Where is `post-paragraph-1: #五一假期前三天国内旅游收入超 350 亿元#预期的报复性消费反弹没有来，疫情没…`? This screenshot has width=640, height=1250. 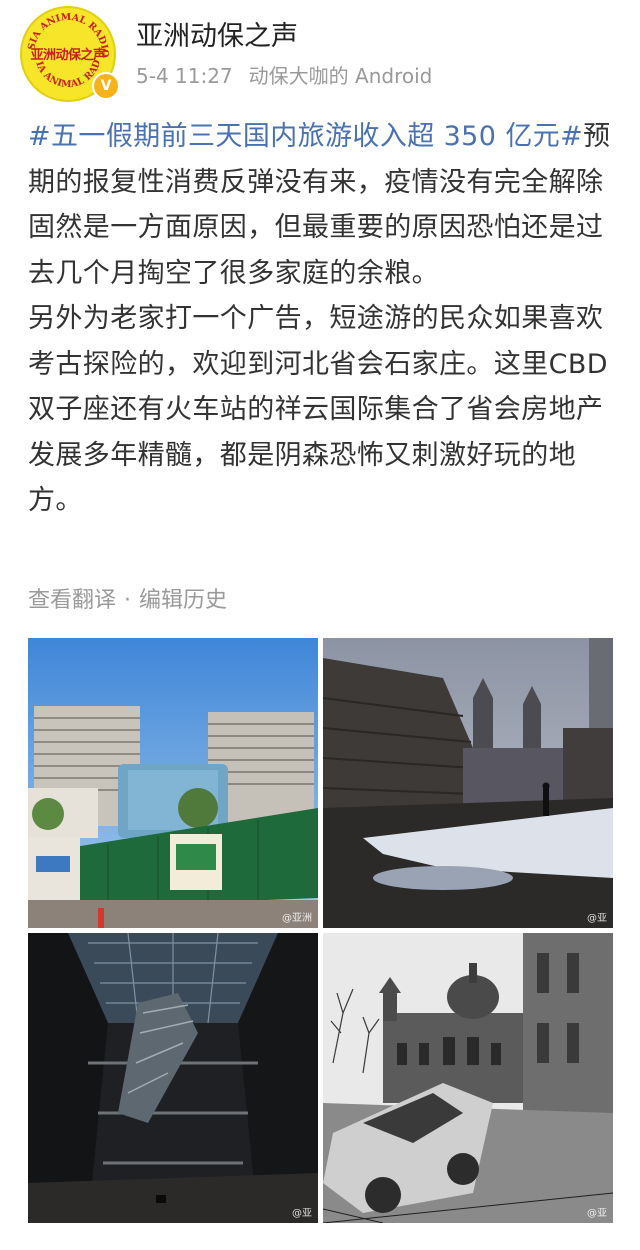
post-paragraph-1: #五一假期前三天国内旅游收入超 350 亿元#预期的报复性消费反弹没有来，疫情没… is located at coordinates (320, 205).